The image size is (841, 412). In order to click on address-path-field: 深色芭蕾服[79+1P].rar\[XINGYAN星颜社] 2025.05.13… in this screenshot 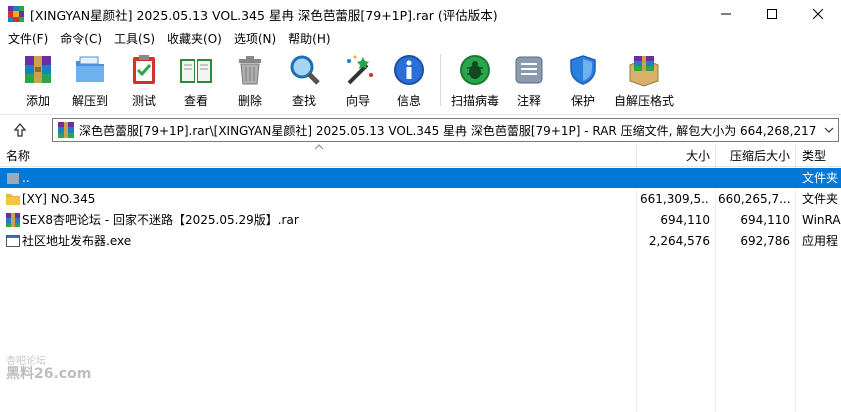, I will do `click(445, 130)`.